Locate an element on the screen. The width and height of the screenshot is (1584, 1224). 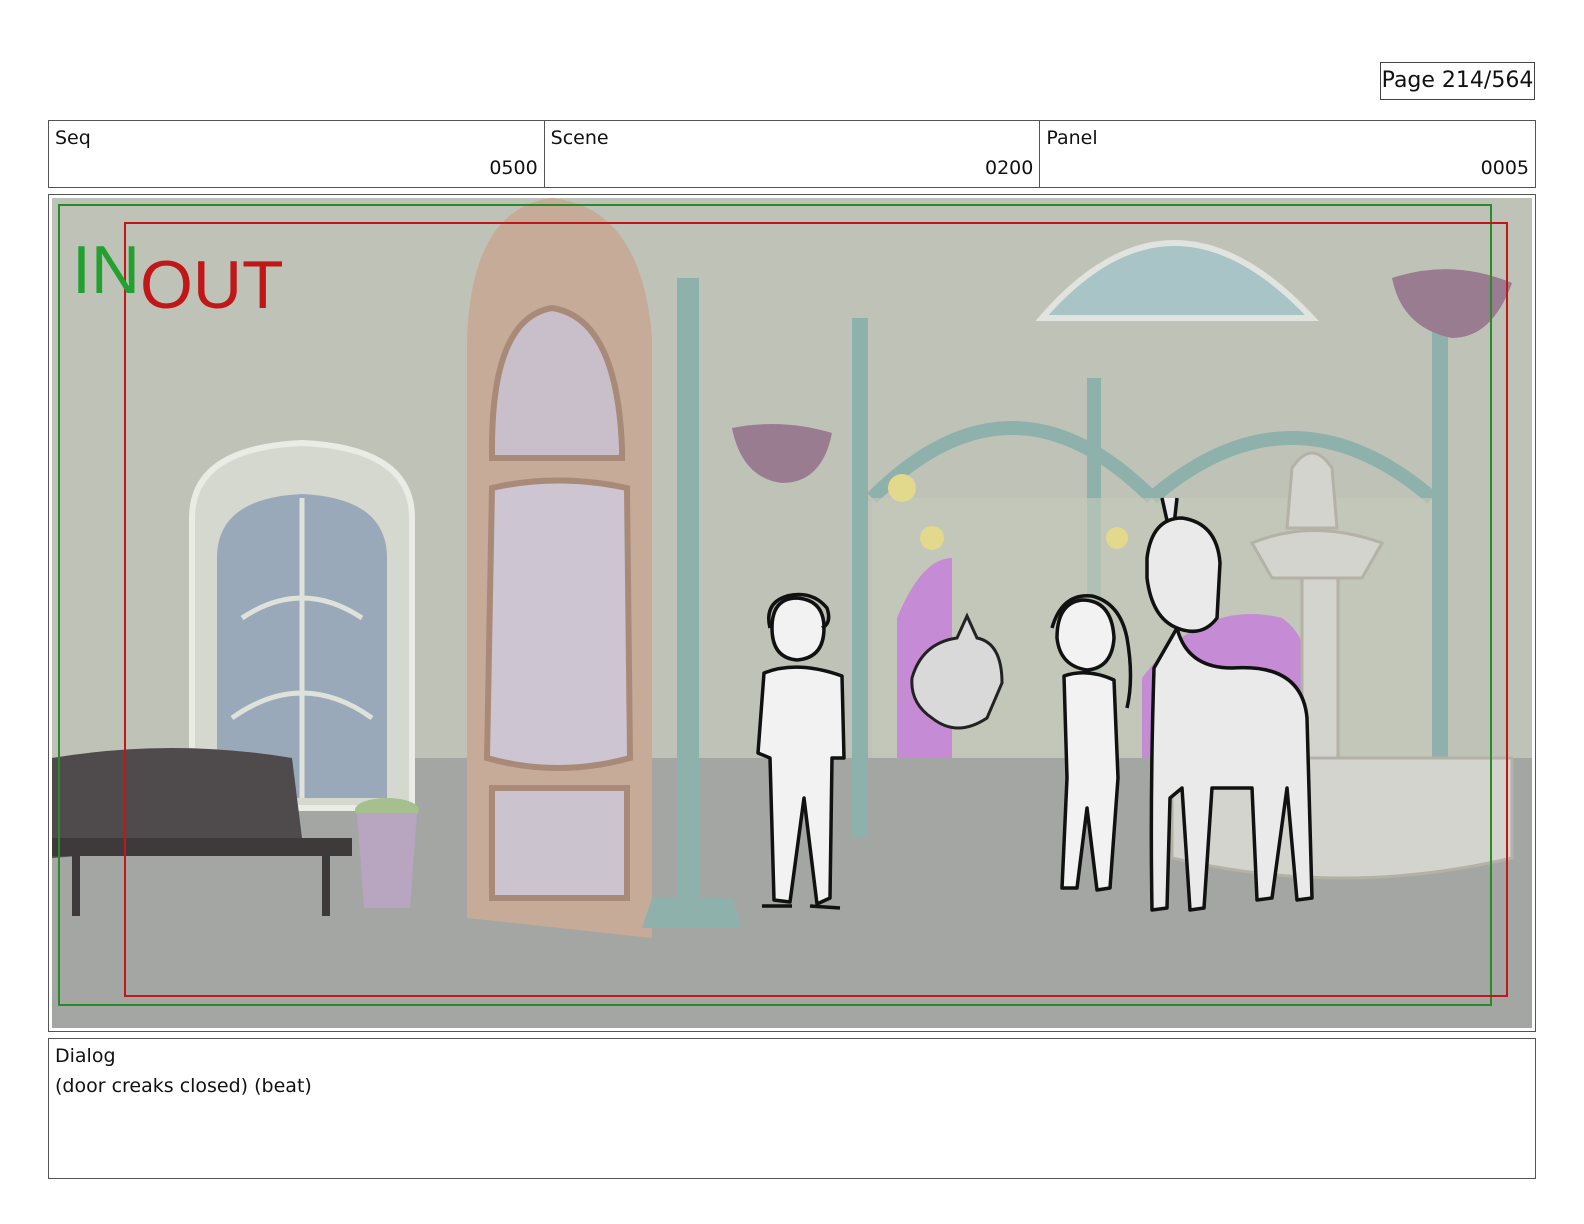
panel-cell: Panel 0005 is located at coordinates (1287, 154).